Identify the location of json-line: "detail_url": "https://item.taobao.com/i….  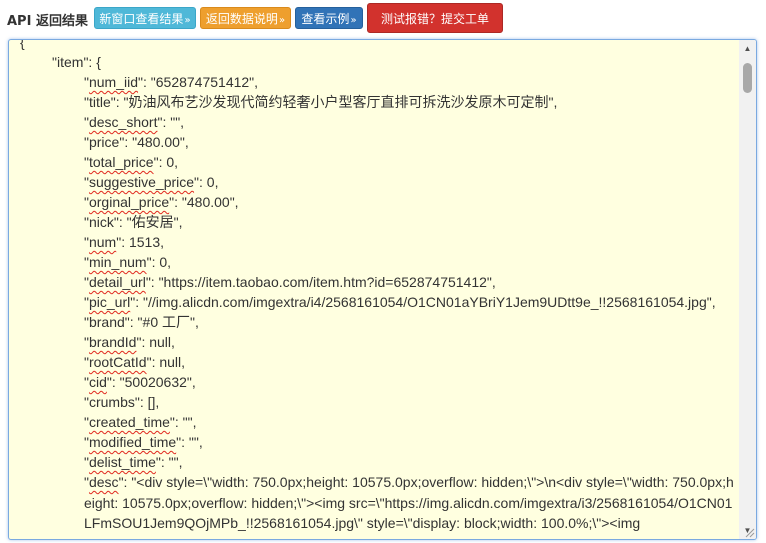
(290, 282).